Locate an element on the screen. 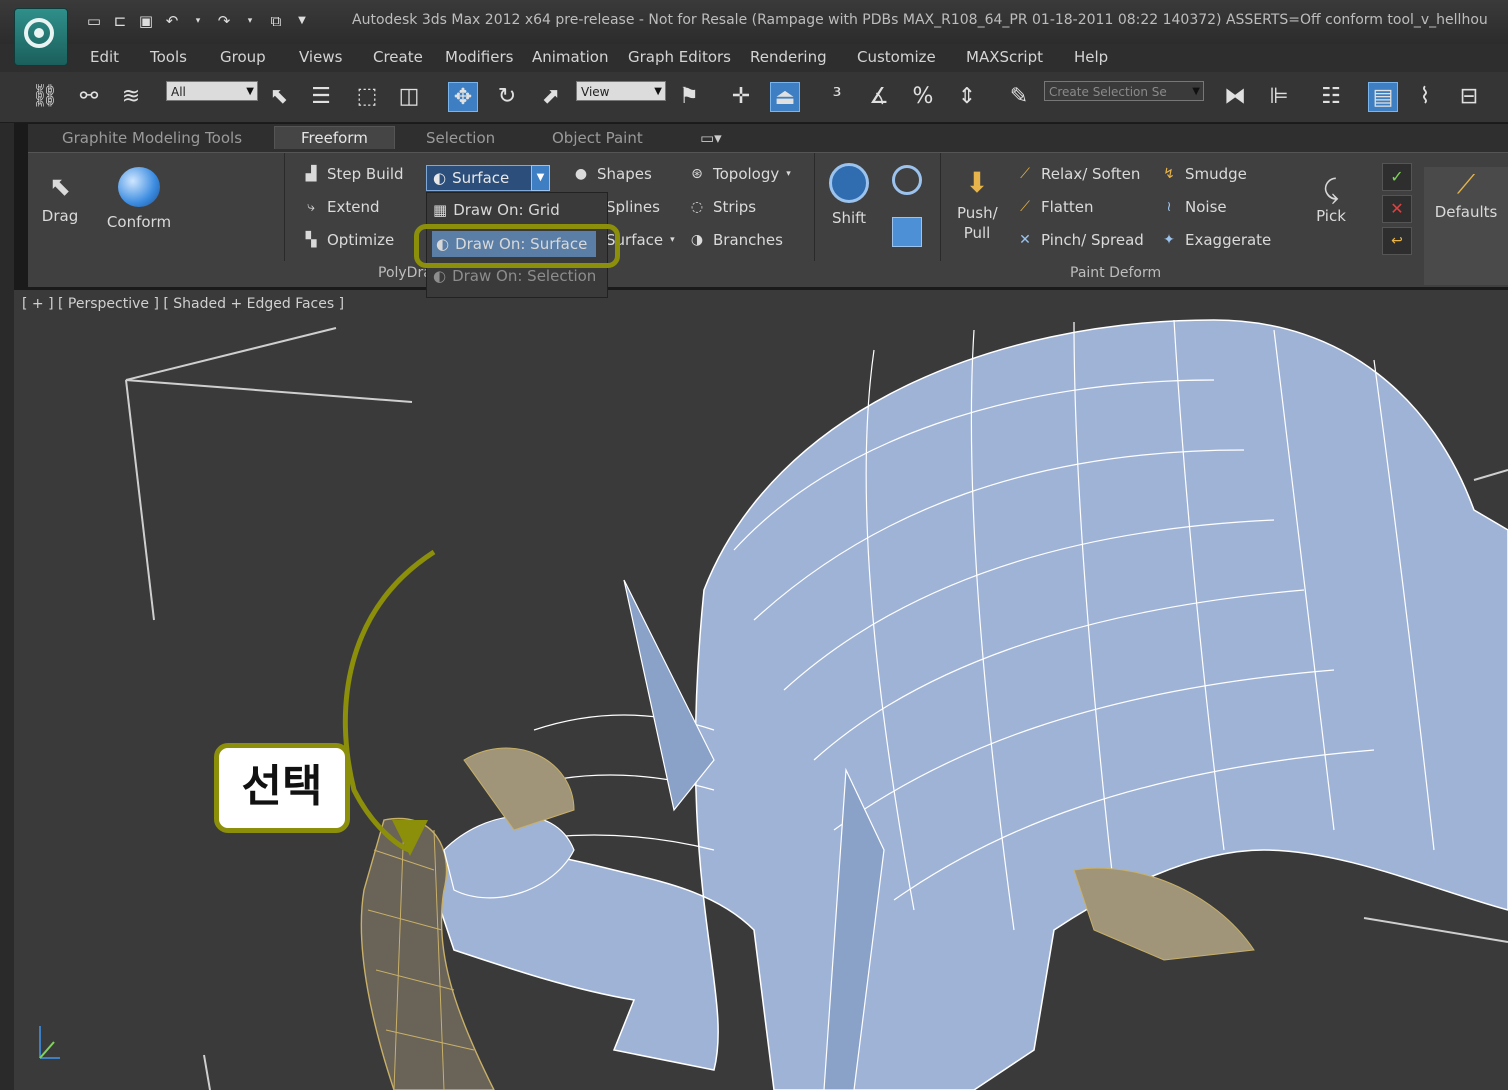 The height and width of the screenshot is (1090, 1508). project-folder-icon: ⧉ is located at coordinates (276, 21).